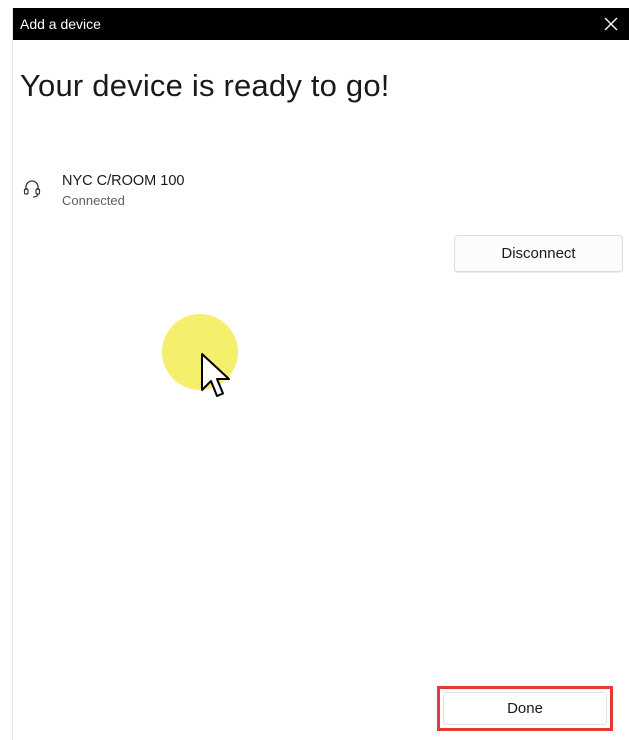  Describe the element at coordinates (205, 85) in the screenshot. I see `page-heading: Your device is ready to go!` at that location.